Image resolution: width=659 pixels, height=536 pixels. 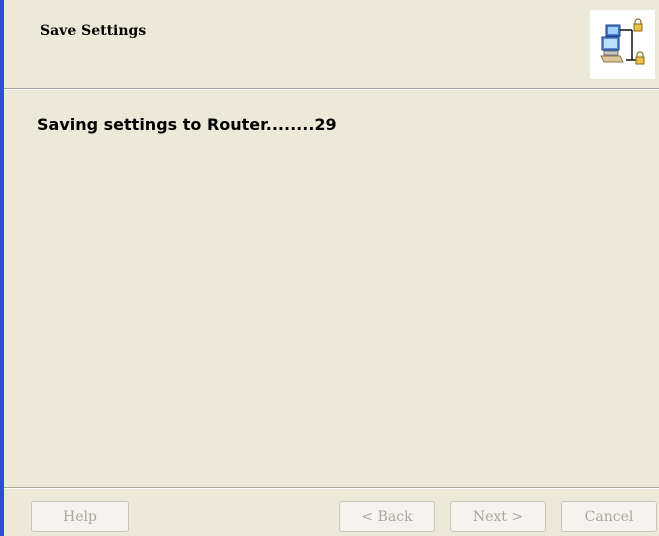 I want to click on save-status-text: Saving settings to Router........29, so click(x=187, y=124).